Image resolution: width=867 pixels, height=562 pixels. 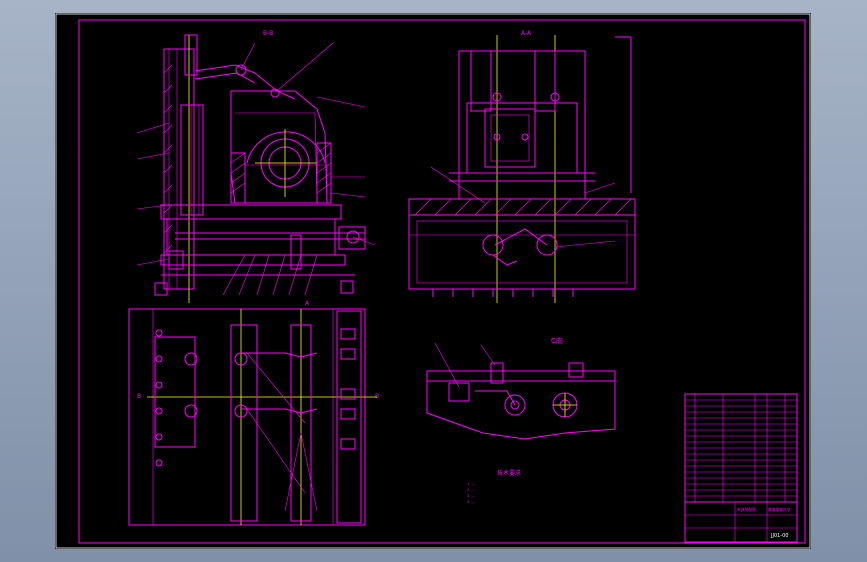 What do you see at coordinates (377, 396) in the screenshot?
I see `arrow-b-right-label: B` at bounding box center [377, 396].